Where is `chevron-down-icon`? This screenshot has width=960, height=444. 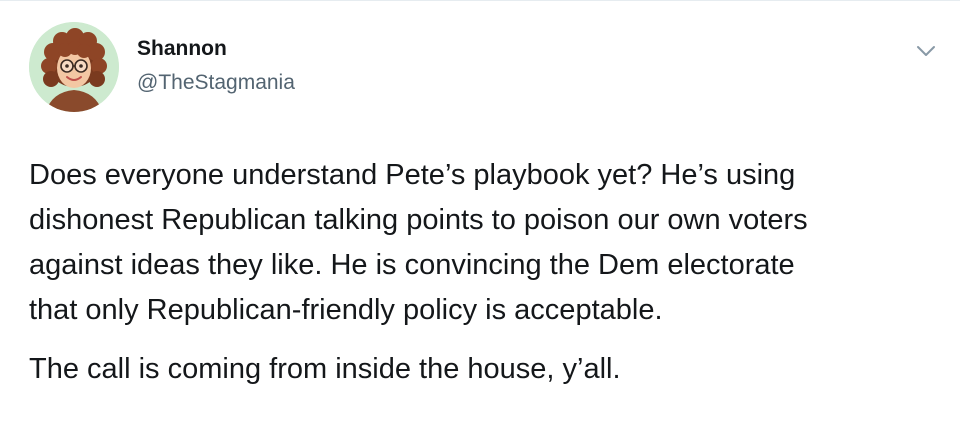
chevron-down-icon is located at coordinates (926, 51).